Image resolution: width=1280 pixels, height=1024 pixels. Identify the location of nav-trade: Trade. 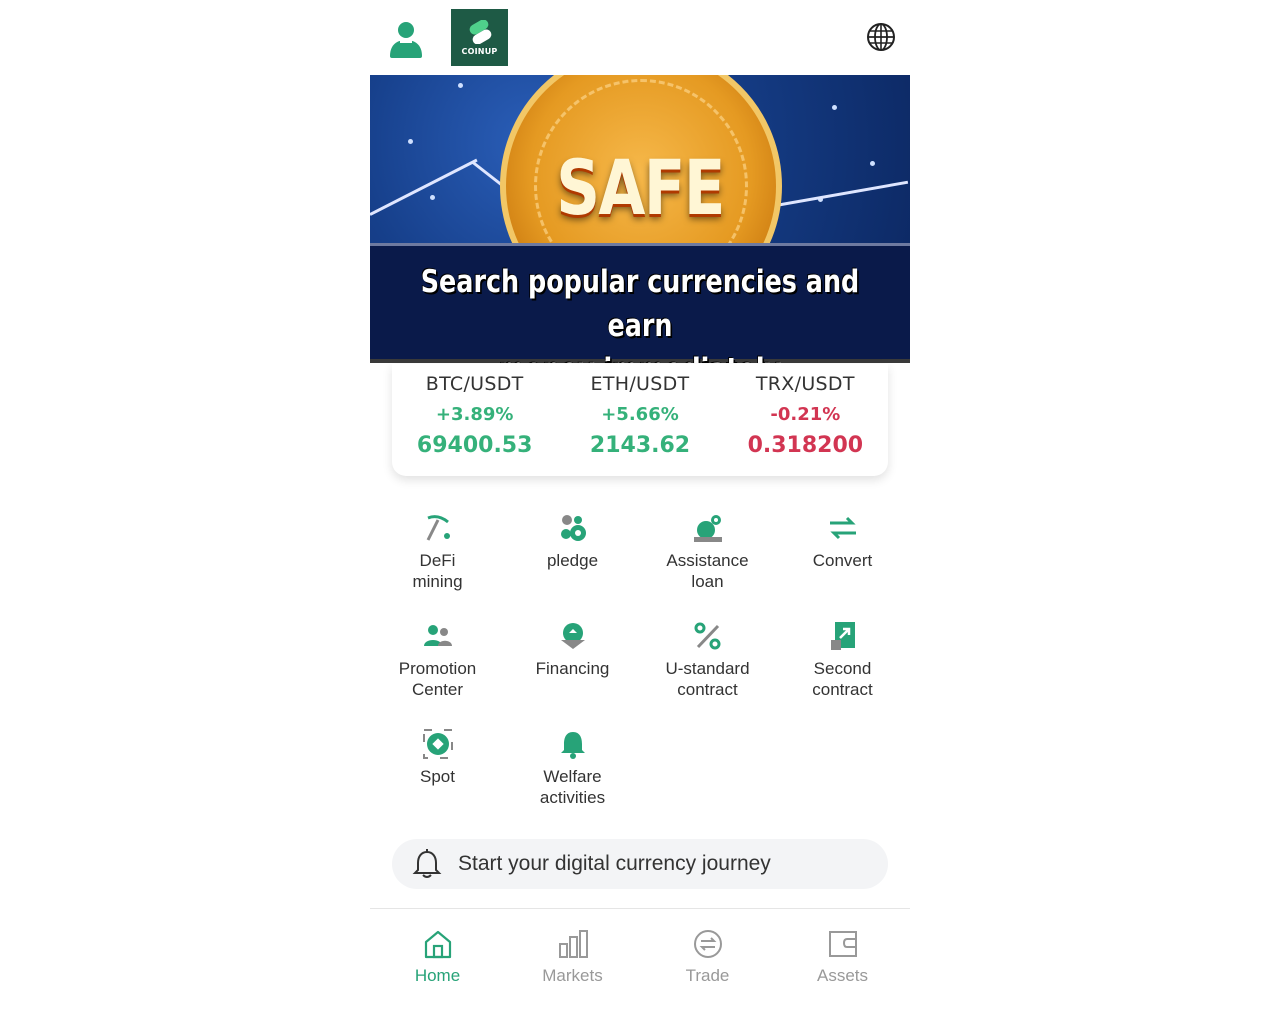
(707, 957).